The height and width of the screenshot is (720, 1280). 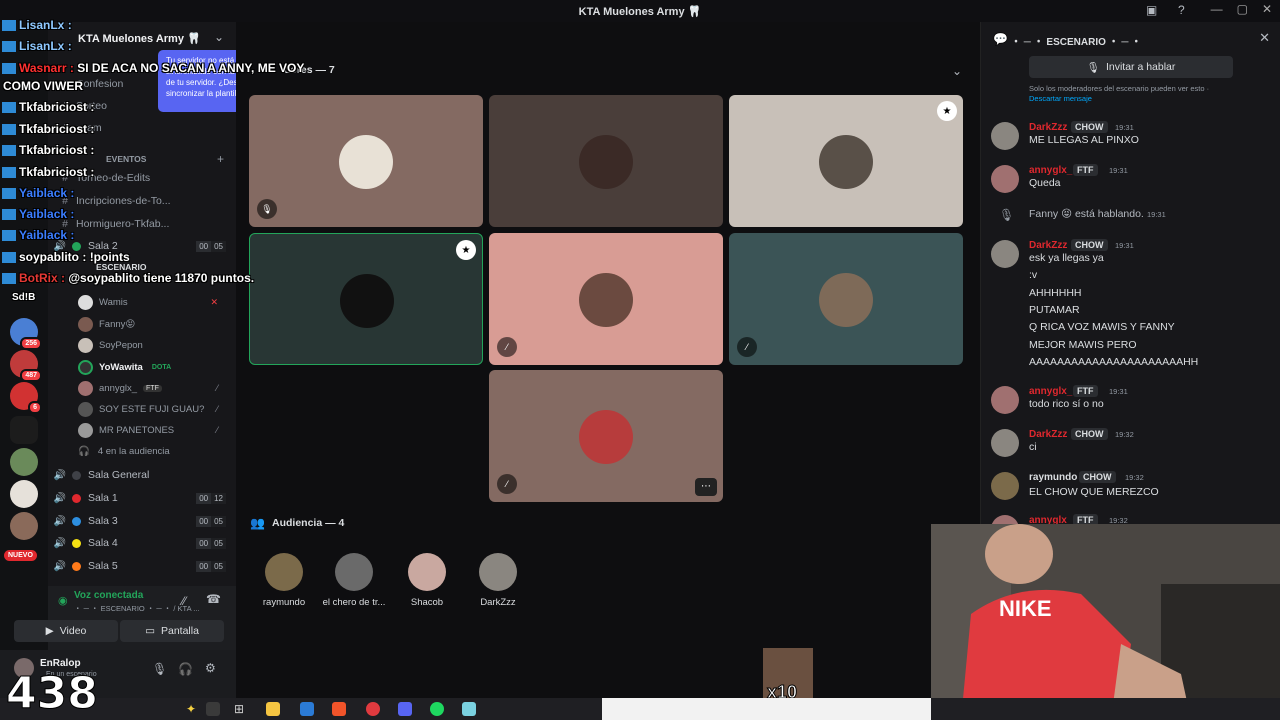 I want to click on voice-channel: 🔊 Sala 5 00 05, so click(x=142, y=566).